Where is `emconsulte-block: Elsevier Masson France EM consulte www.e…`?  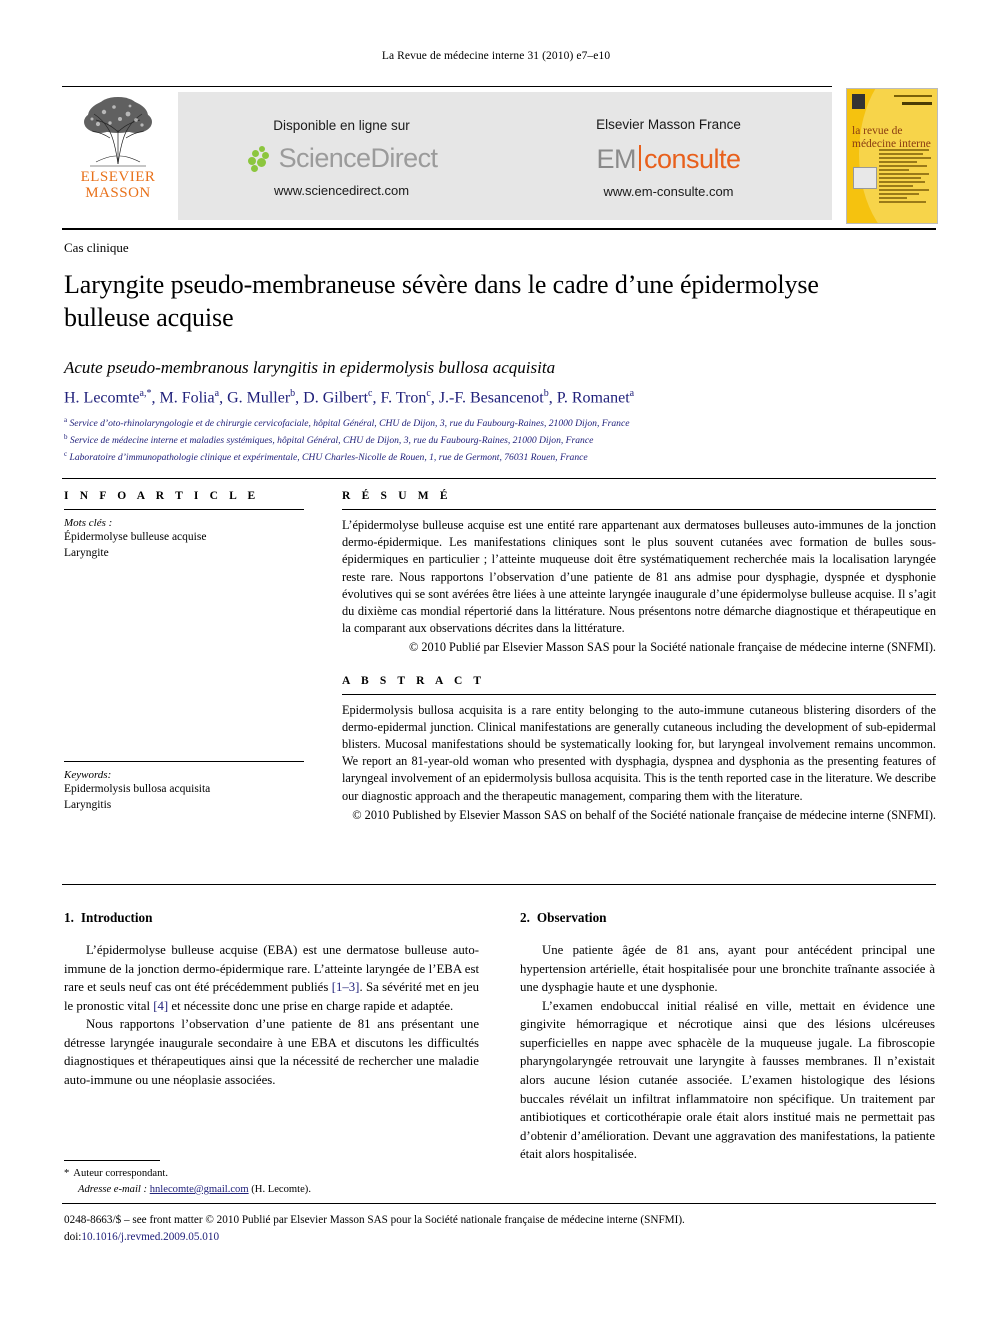
emconsulte-block: Elsevier Masson France EM consulte www.e… is located at coordinates (668, 156).